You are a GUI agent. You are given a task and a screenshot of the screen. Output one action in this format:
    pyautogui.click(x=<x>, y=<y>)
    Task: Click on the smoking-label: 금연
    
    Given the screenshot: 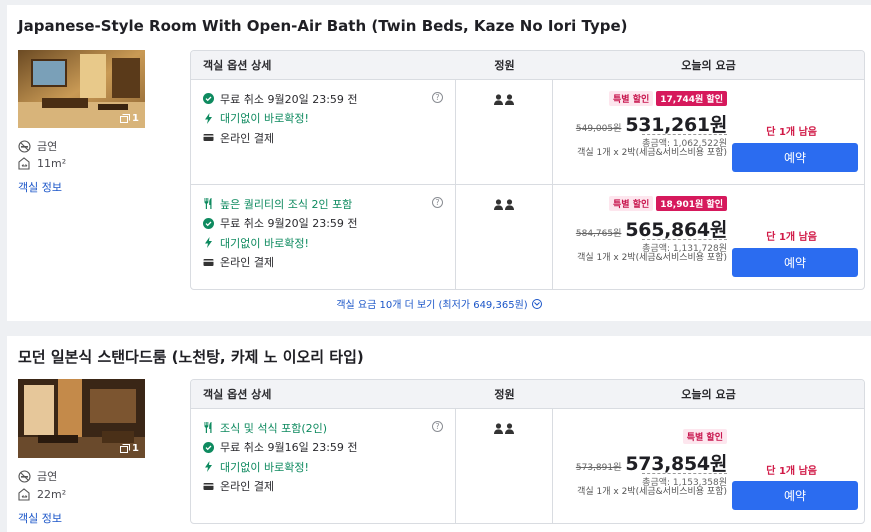 What is the action you would take?
    pyautogui.click(x=47, y=146)
    